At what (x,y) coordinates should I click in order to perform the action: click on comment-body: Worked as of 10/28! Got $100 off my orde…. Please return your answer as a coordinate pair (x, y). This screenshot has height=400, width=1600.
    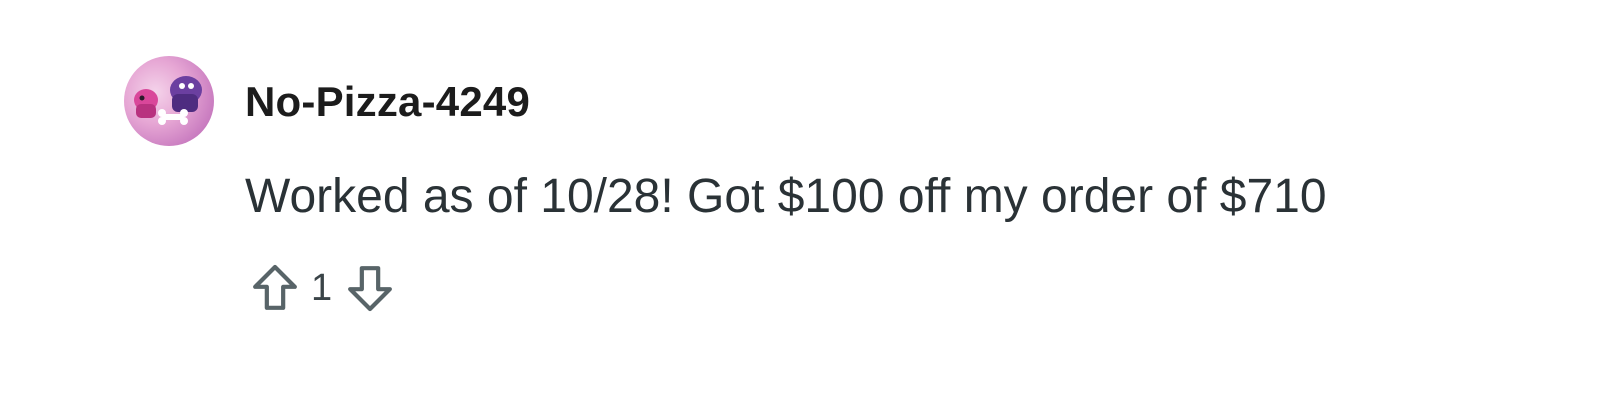
    Looking at the image, I should click on (786, 196).